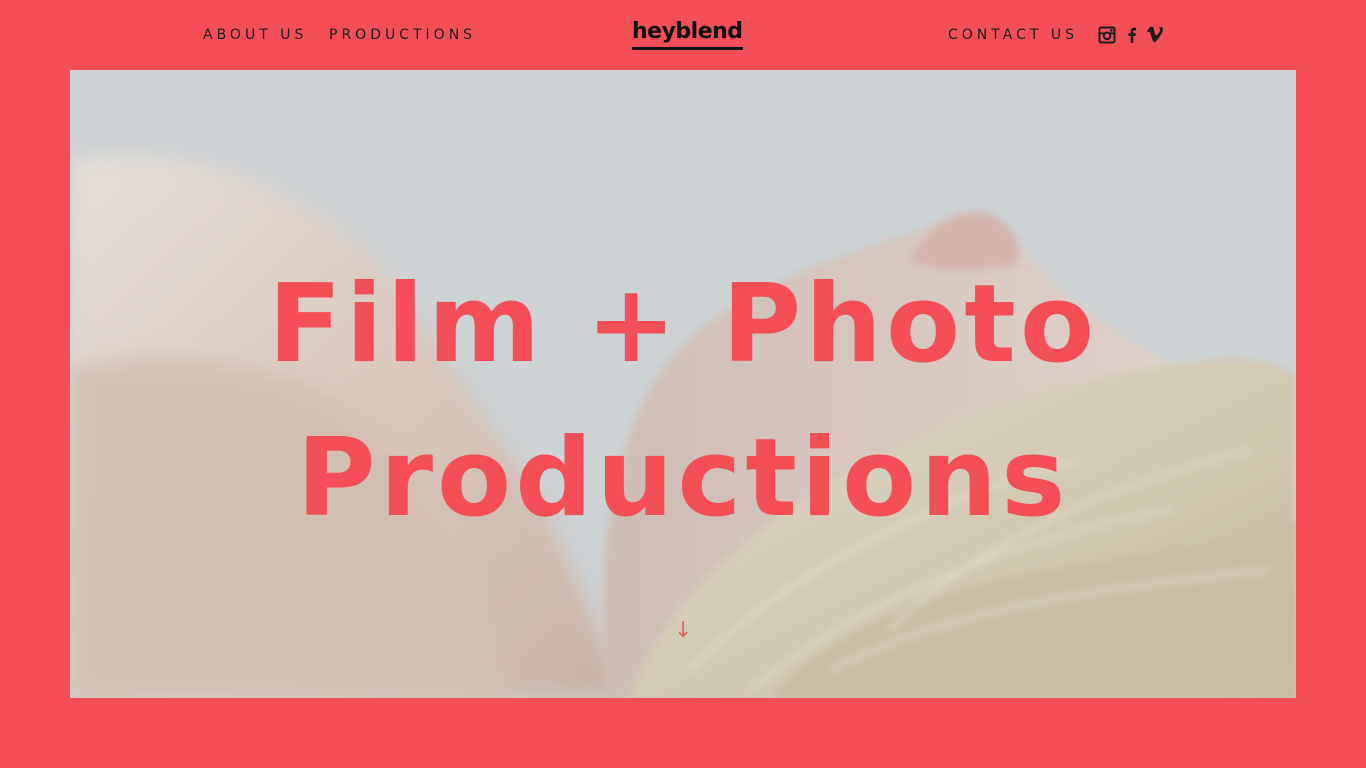 This screenshot has width=1366, height=768. Describe the element at coordinates (683, 478) in the screenshot. I see `hero-headline-line-2: Productions` at that location.